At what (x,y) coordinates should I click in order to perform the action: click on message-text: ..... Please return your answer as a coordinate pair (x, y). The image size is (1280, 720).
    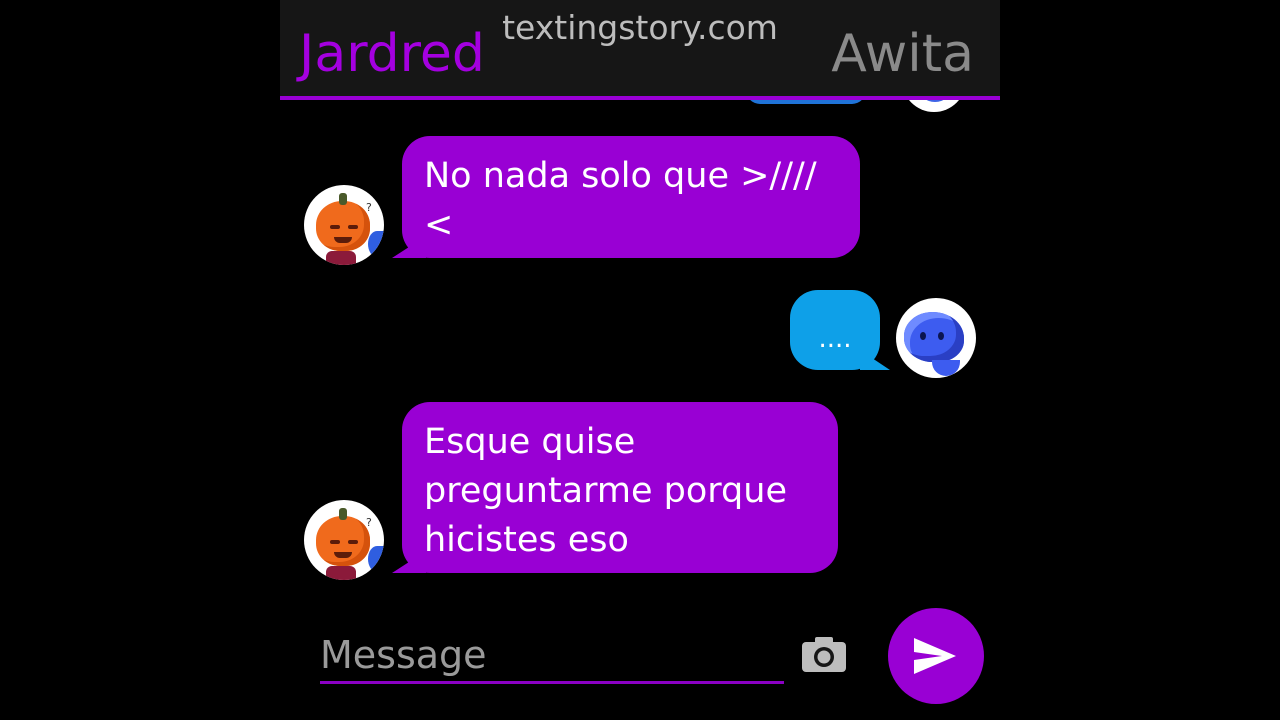
    Looking at the image, I should click on (835, 339).